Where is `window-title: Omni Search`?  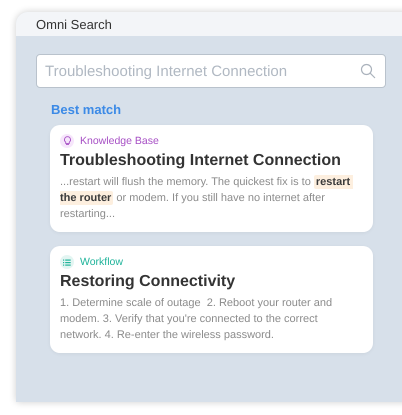 window-title: Omni Search is located at coordinates (74, 24).